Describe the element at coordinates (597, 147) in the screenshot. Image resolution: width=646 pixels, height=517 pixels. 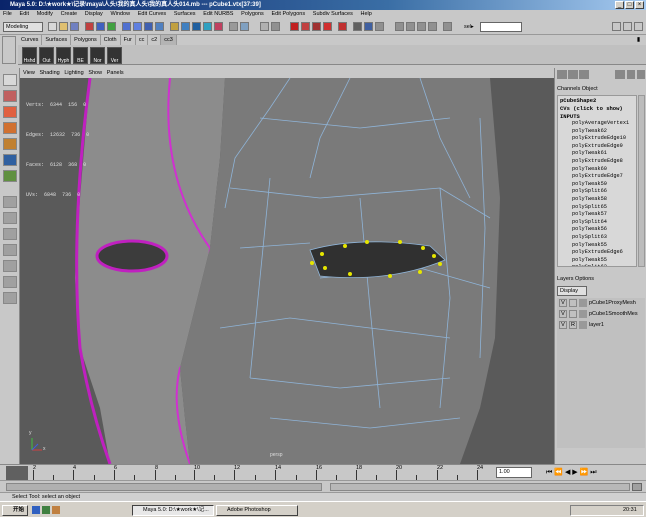
I see `cb-input-node: polyExtrudeEdge9` at that location.